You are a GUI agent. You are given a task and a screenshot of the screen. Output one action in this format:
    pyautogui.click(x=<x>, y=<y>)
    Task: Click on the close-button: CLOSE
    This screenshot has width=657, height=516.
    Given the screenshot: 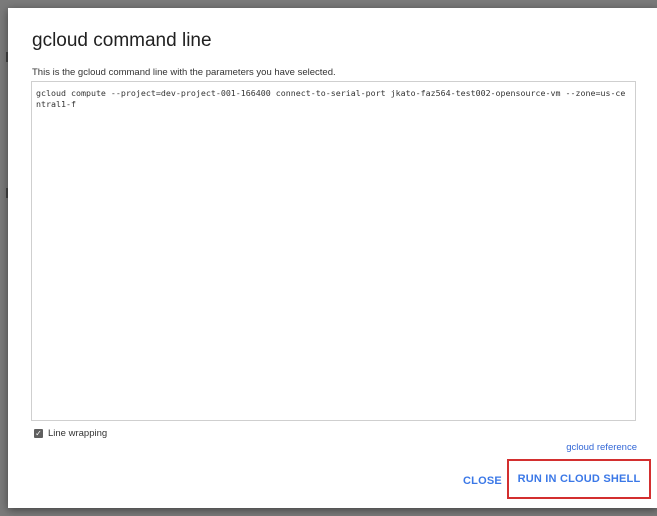 What is the action you would take?
    pyautogui.click(x=482, y=481)
    